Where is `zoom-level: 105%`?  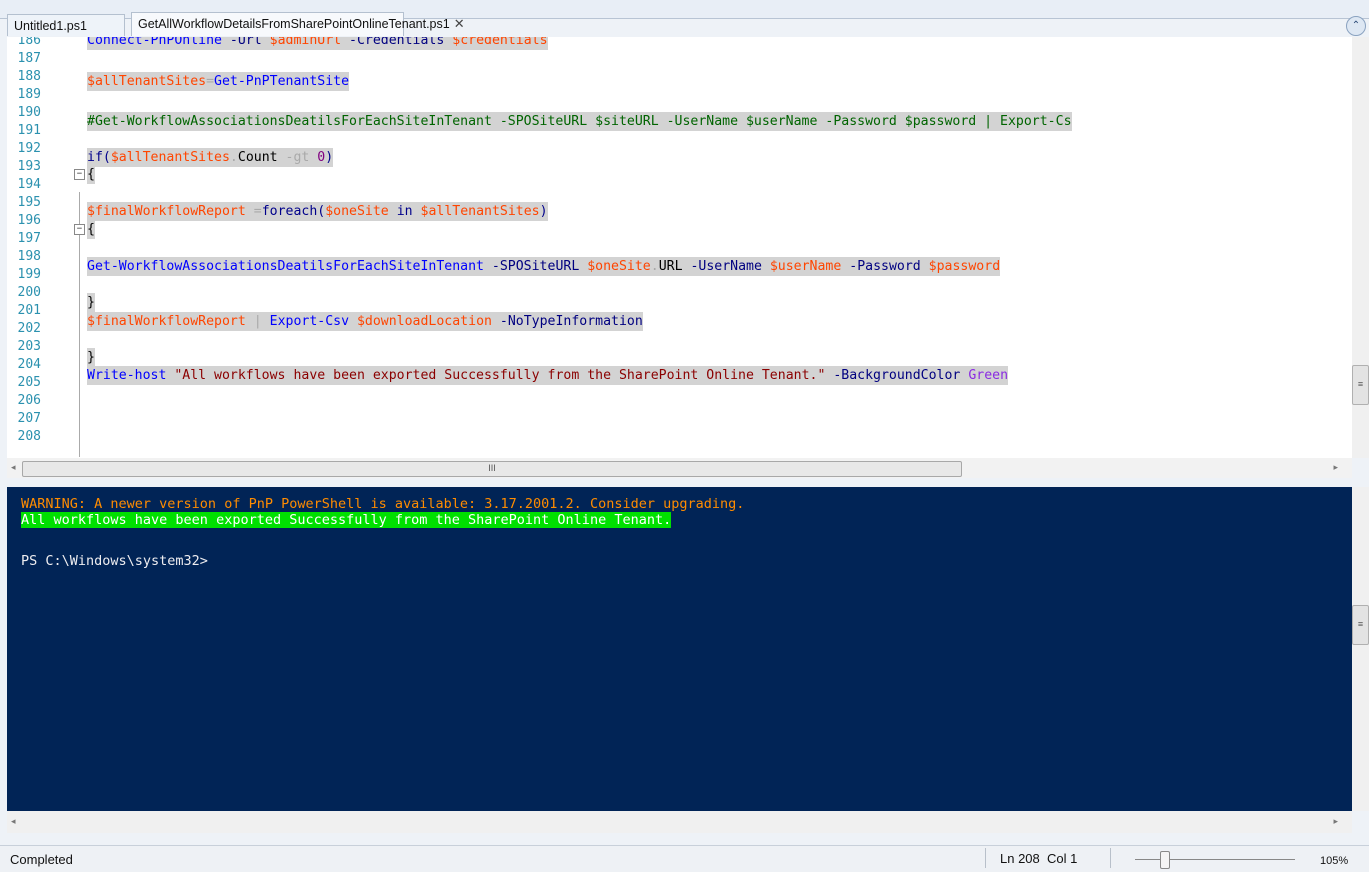
zoom-level: 105% is located at coordinates (1334, 861).